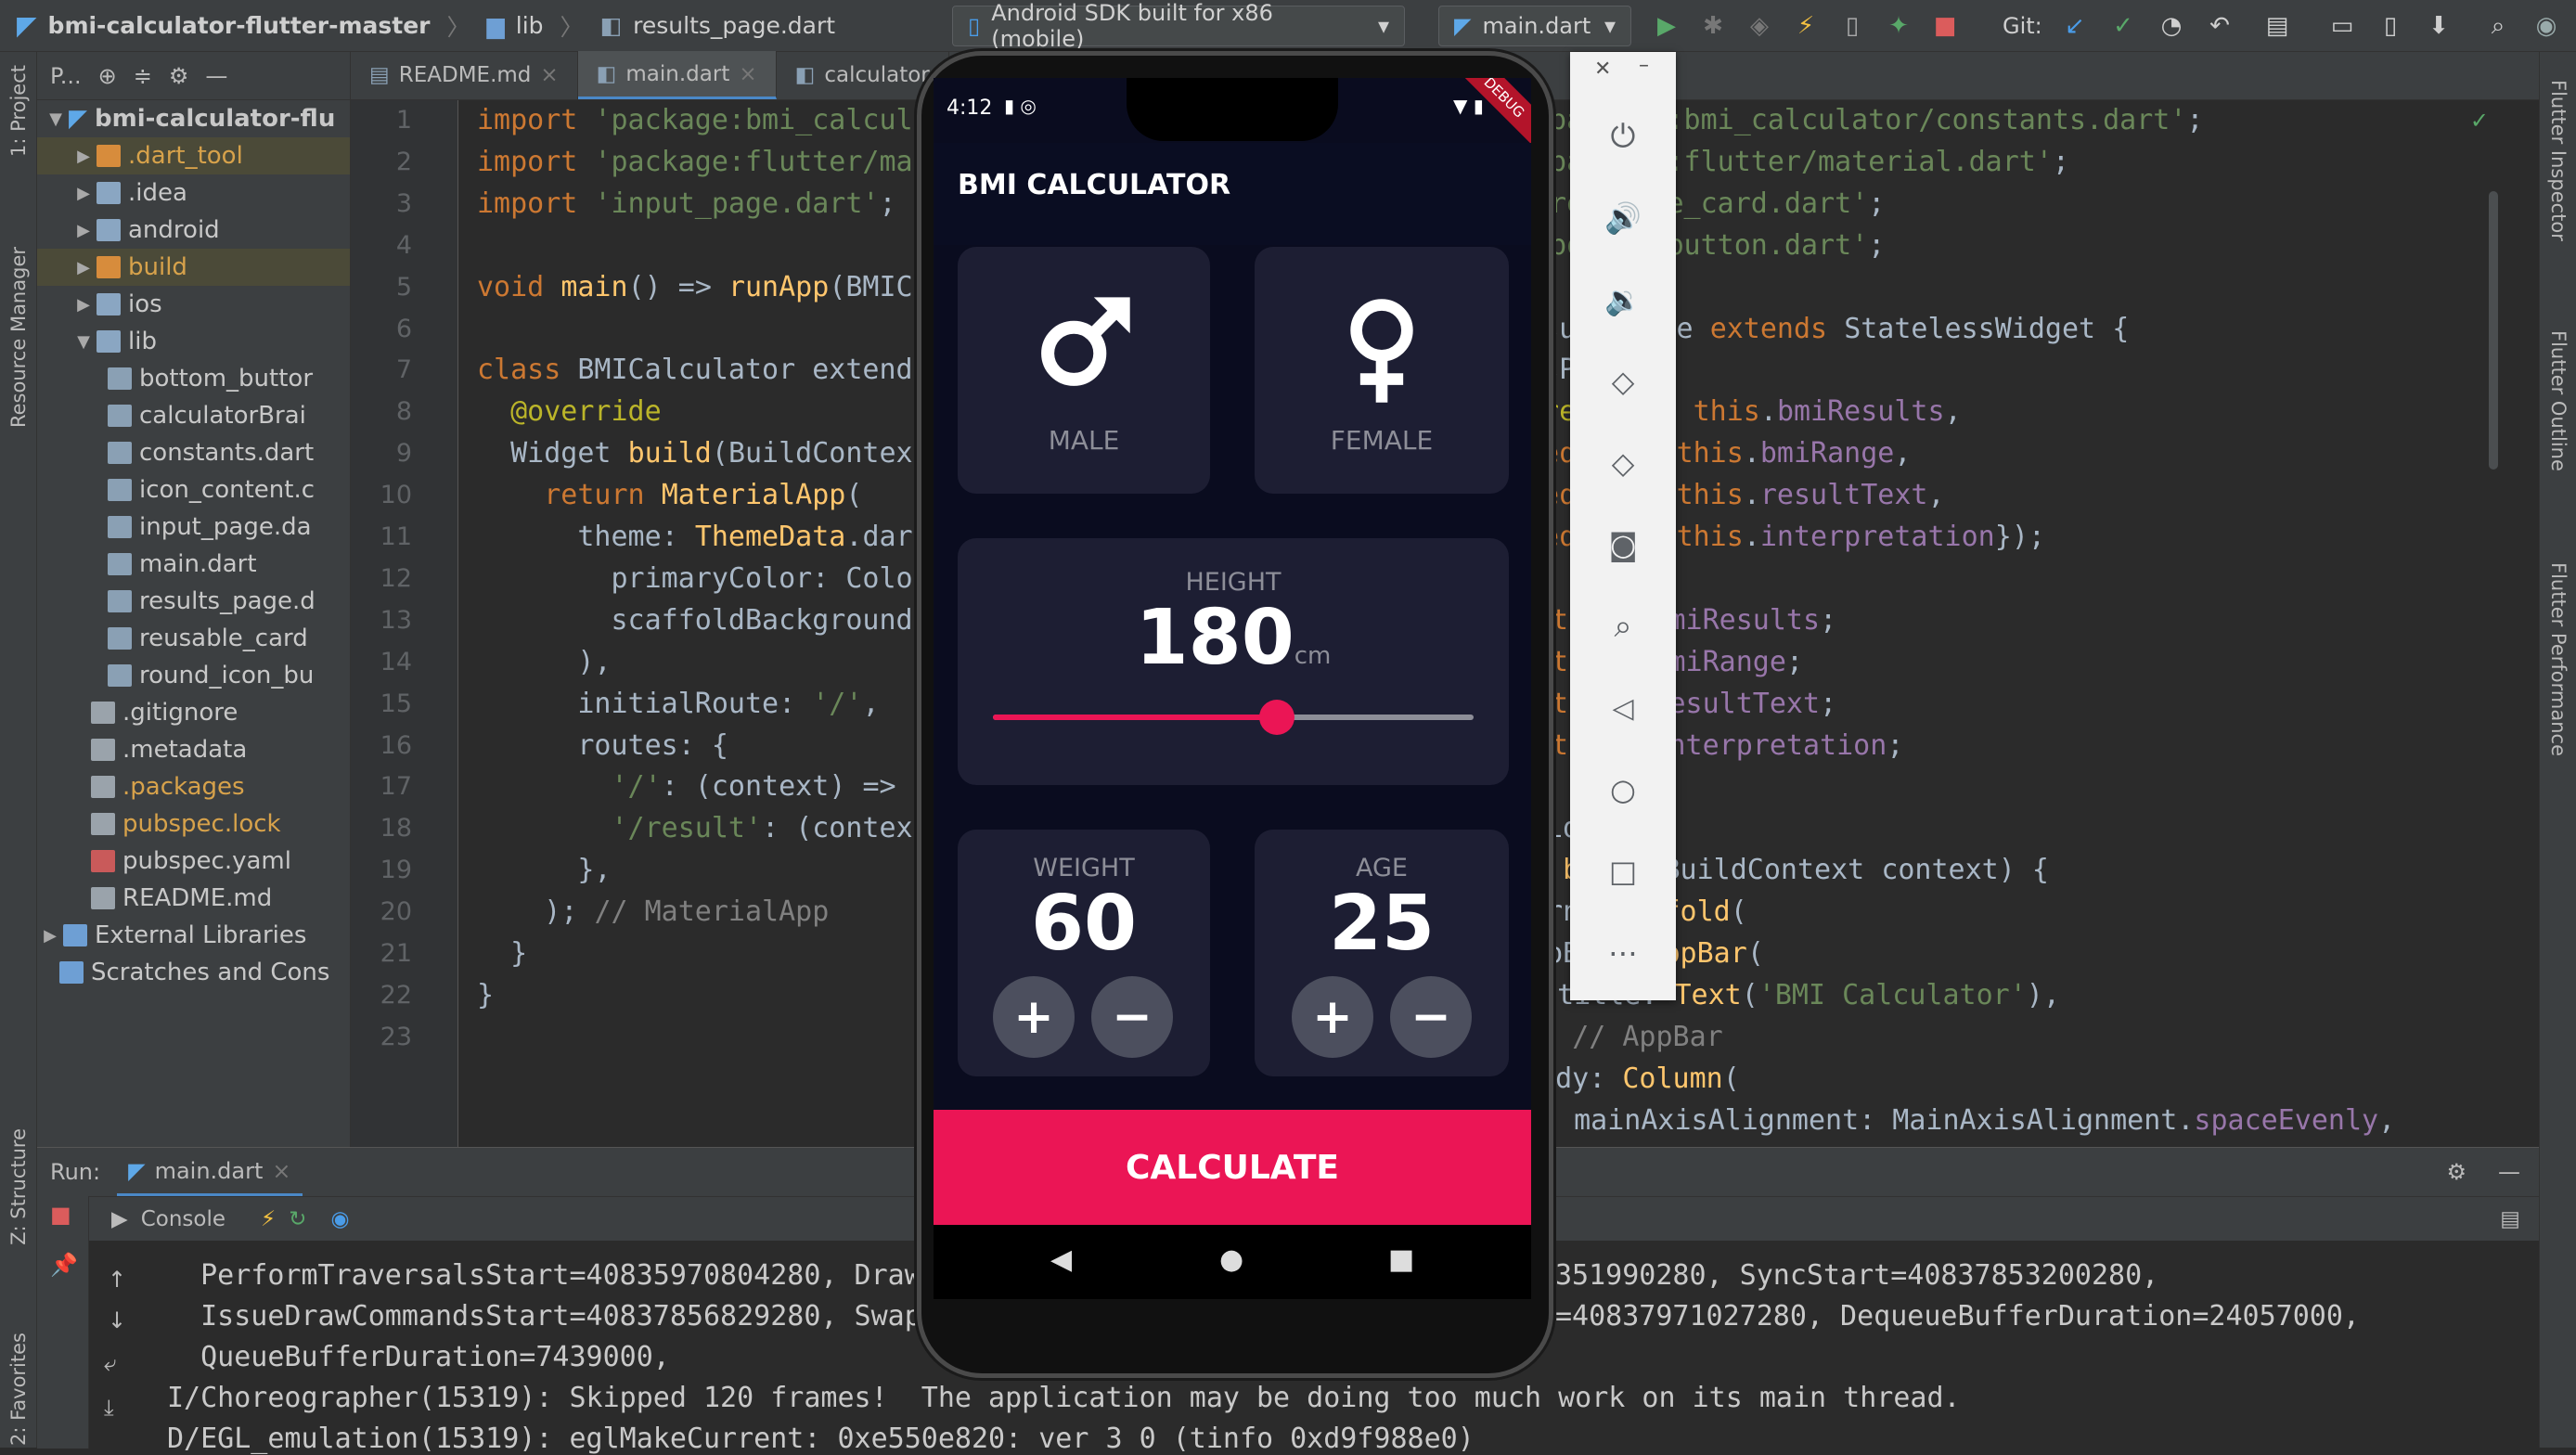 This screenshot has height=1455, width=2576. I want to click on home-icon: ○, so click(1623, 789).